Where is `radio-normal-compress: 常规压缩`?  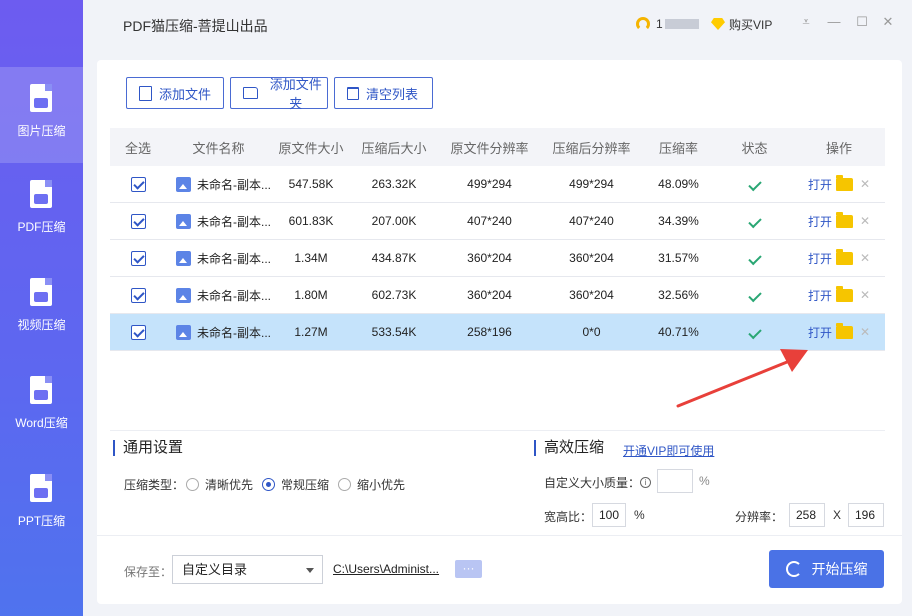 radio-normal-compress: 常规压缩 is located at coordinates (295, 484).